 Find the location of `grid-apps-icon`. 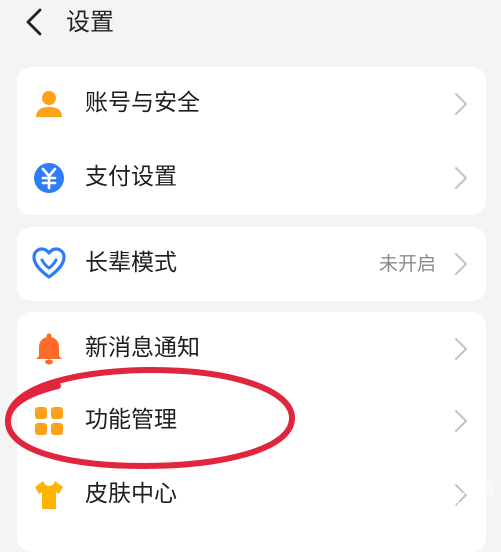

grid-apps-icon is located at coordinates (49, 421).